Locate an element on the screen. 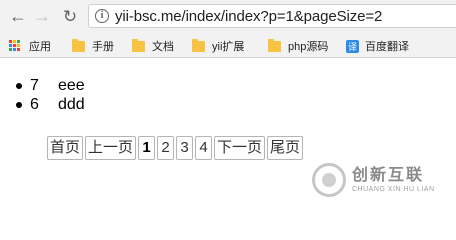 This screenshot has width=456, height=240. bookmark-baidu-fanyi: 译 百度翻译 is located at coordinates (377, 46).